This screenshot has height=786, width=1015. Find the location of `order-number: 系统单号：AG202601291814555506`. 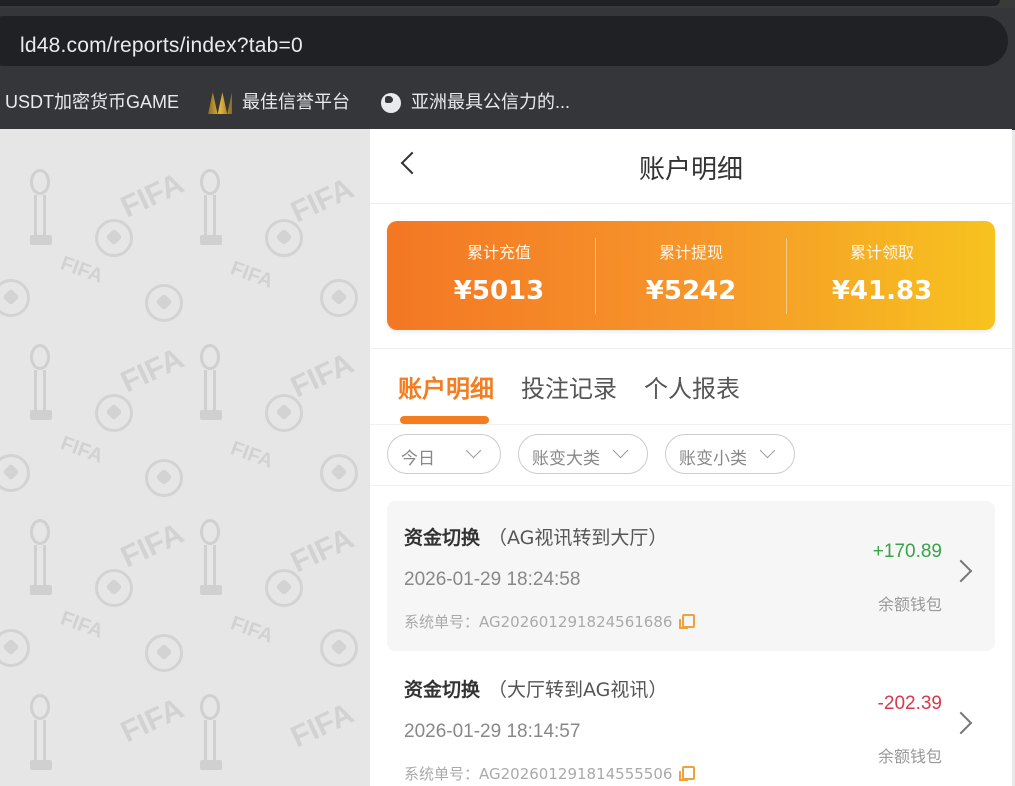

order-number: 系统单号：AG202601291814555506 is located at coordinates (550, 773).